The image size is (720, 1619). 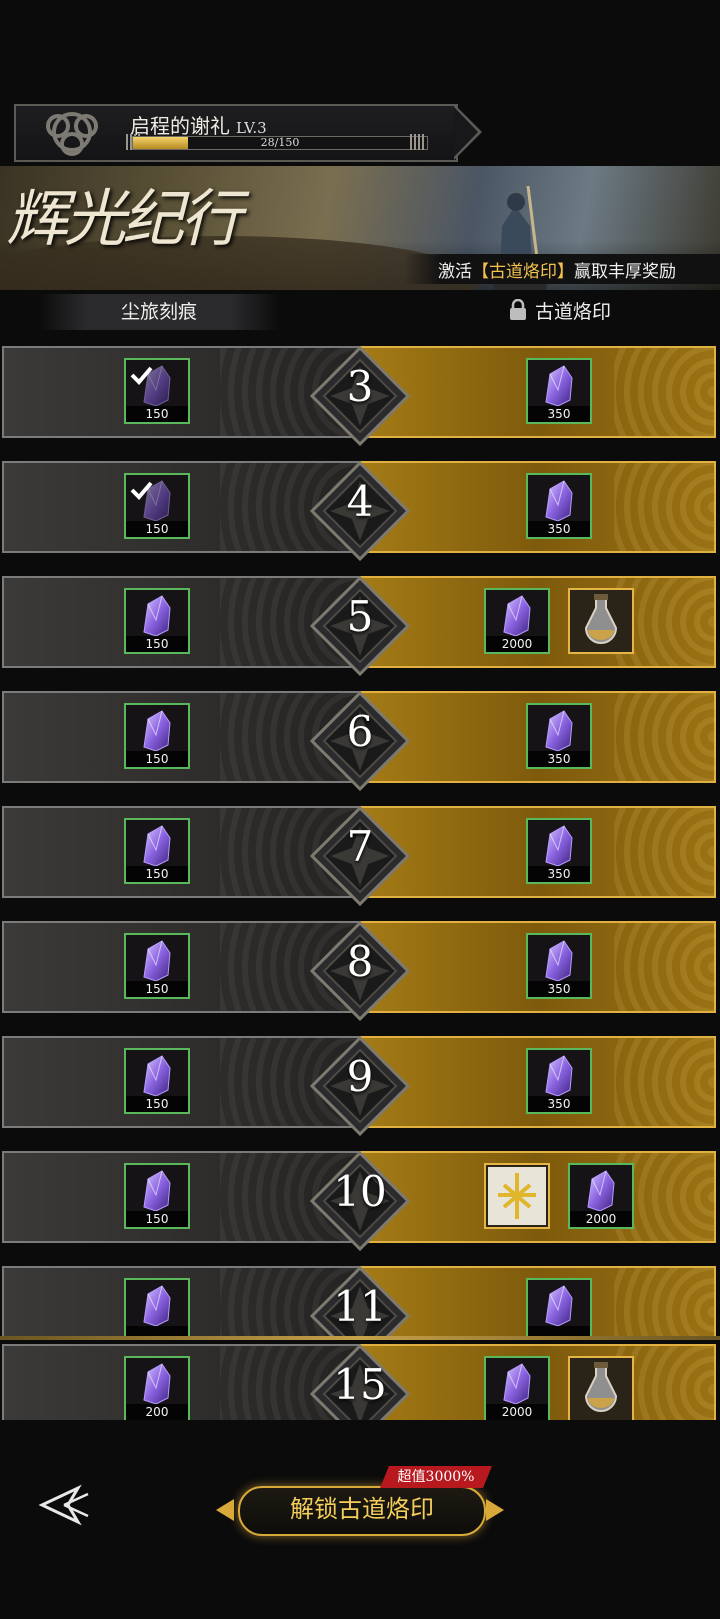 I want to click on reward-quantity: 200, so click(x=157, y=1412).